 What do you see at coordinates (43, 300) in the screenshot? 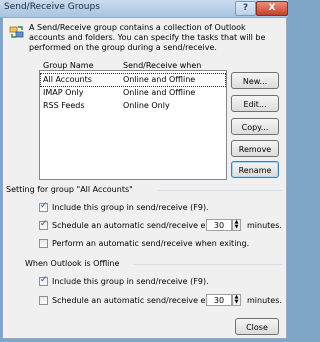
I see `offline-schedule-checkbox` at bounding box center [43, 300].